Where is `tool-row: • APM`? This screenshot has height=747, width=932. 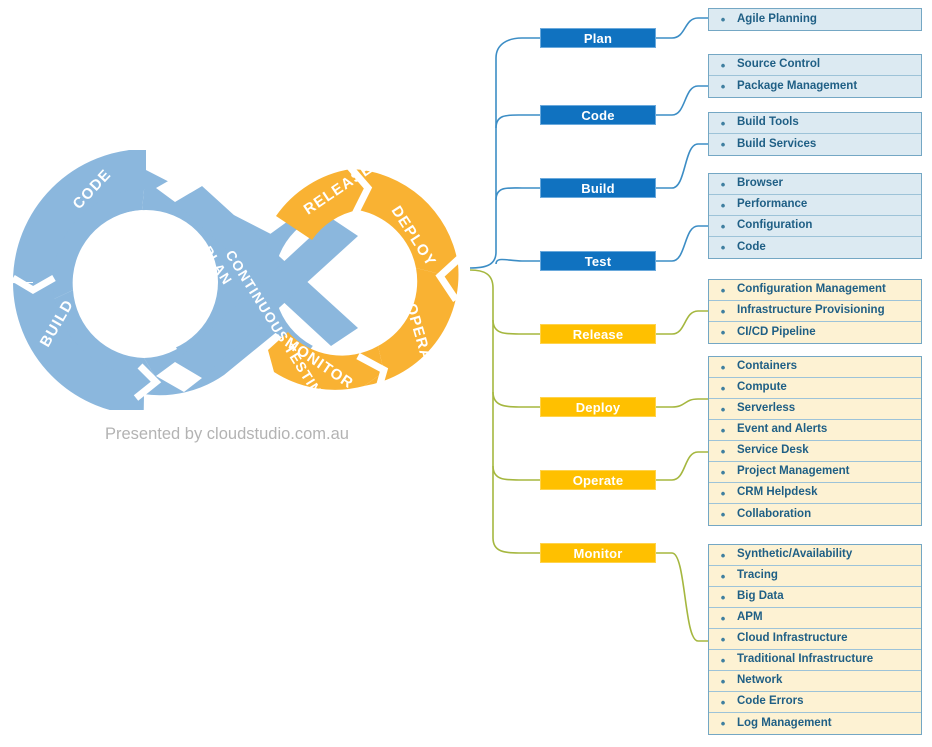 tool-row: • APM is located at coordinates (815, 618).